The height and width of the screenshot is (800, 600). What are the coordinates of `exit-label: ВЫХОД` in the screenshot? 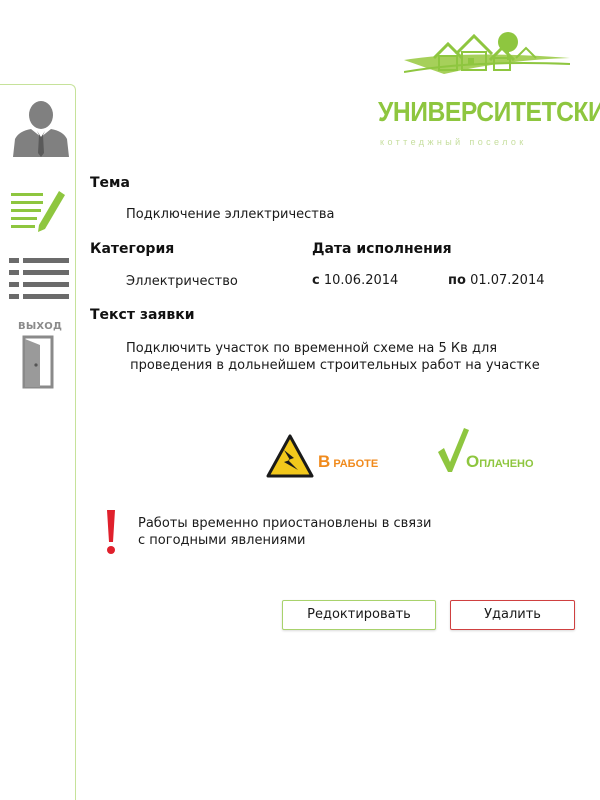 It's located at (40, 326).